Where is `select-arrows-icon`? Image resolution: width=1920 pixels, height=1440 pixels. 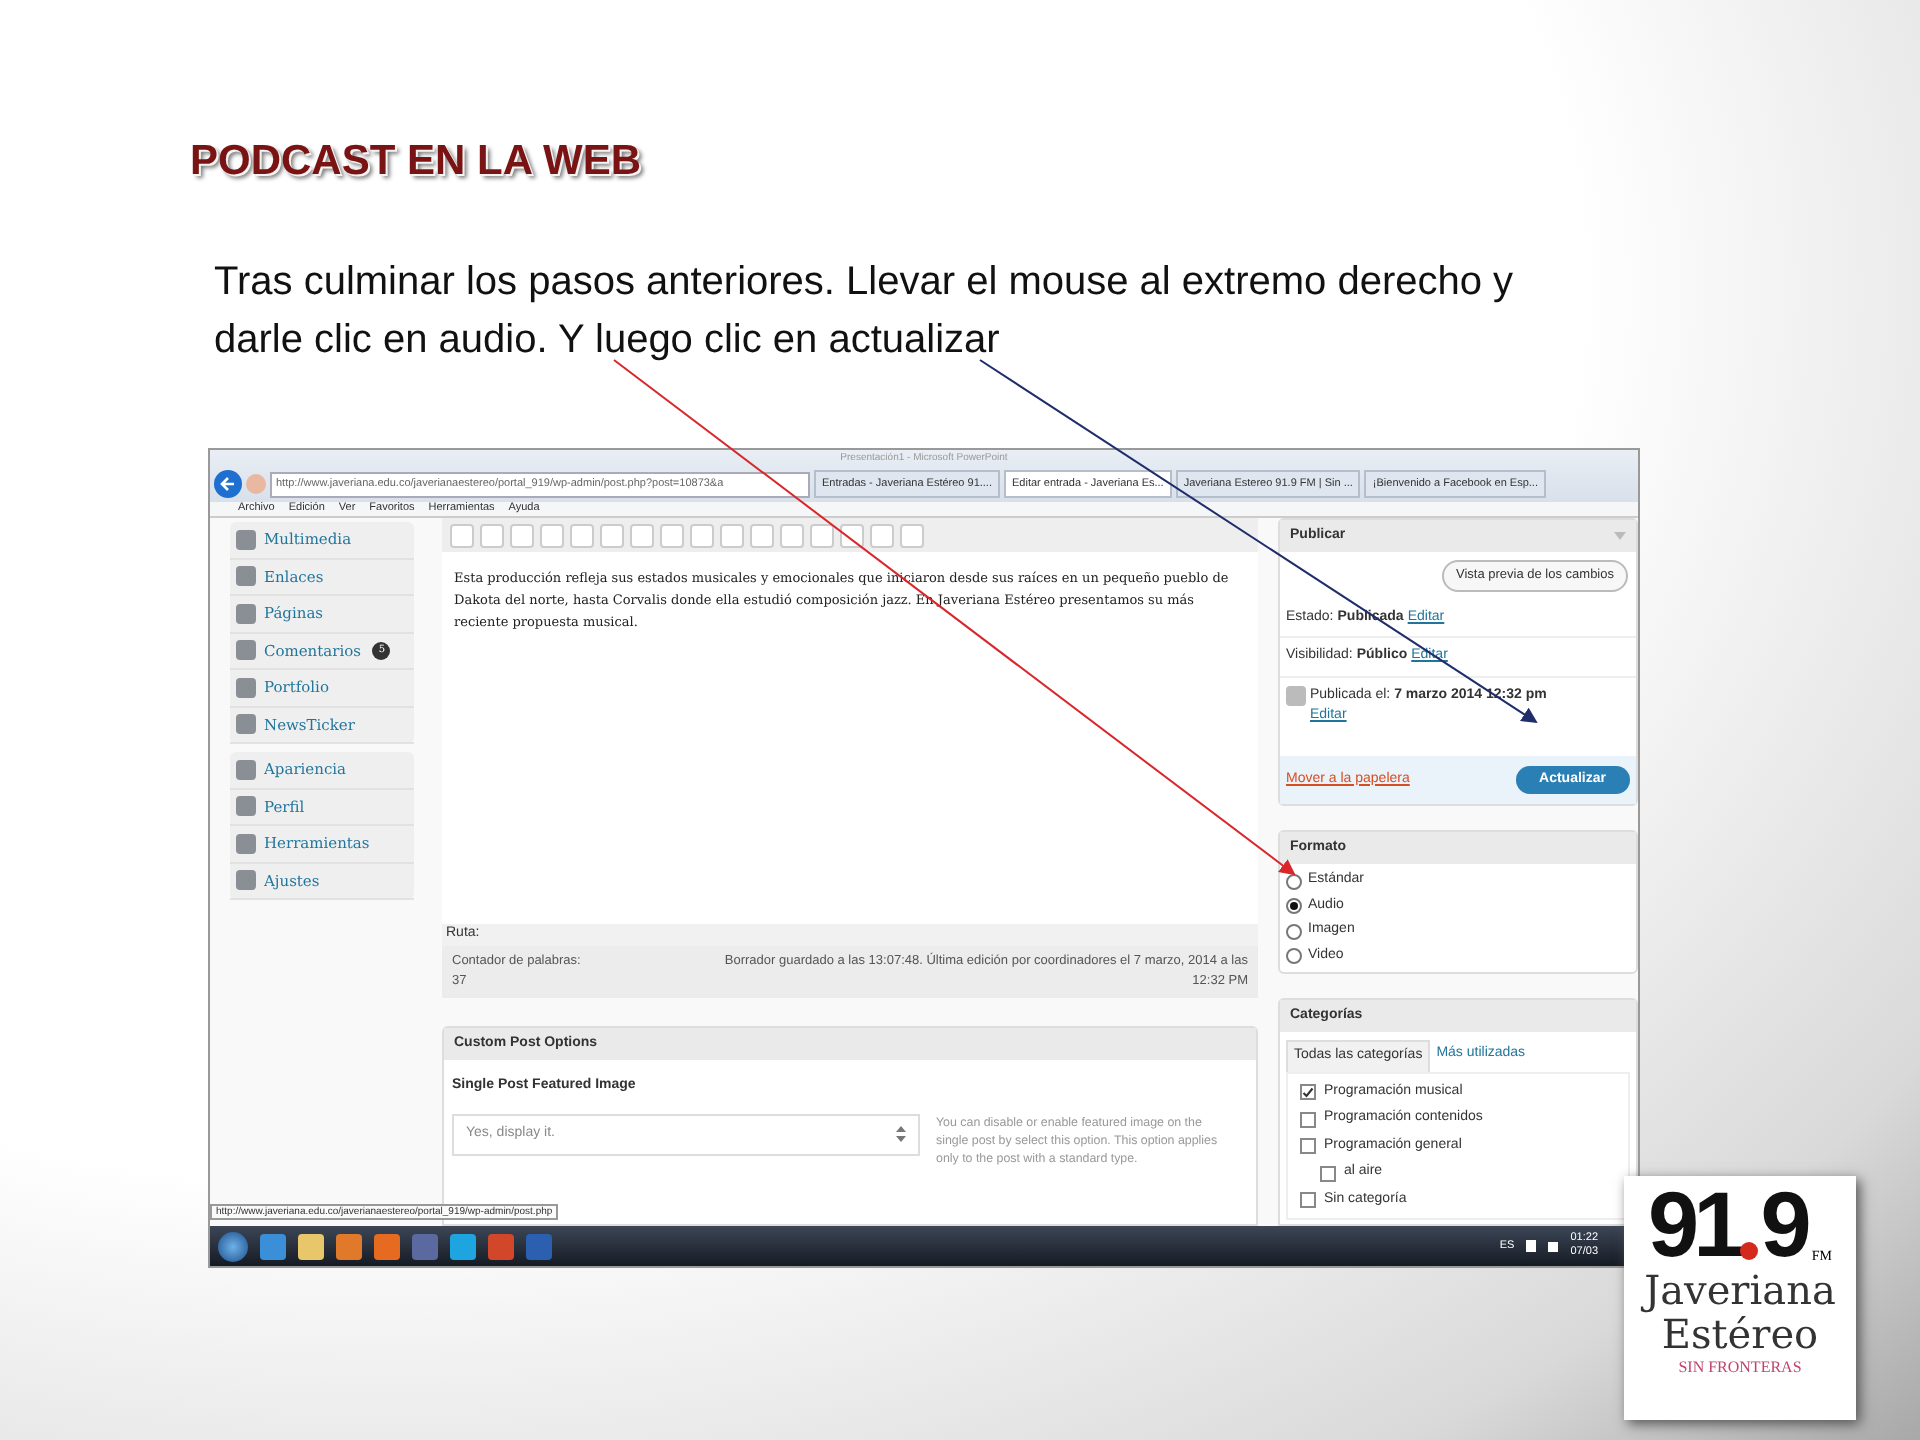
select-arrows-icon is located at coordinates (901, 1134).